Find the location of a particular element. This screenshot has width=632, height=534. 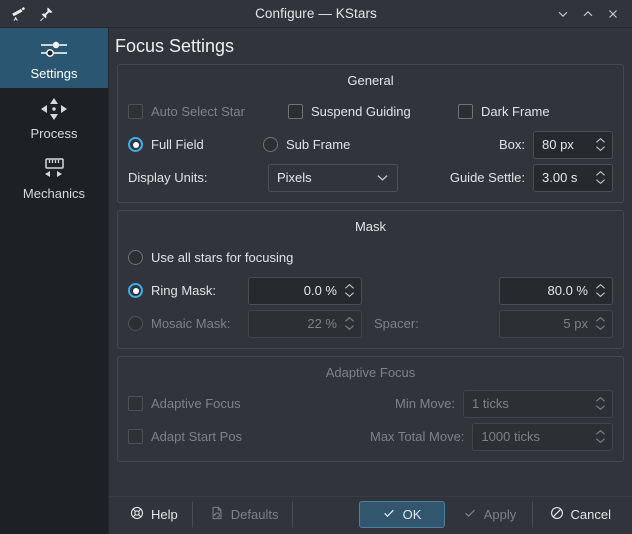

document-reset-icon is located at coordinates (217, 514).